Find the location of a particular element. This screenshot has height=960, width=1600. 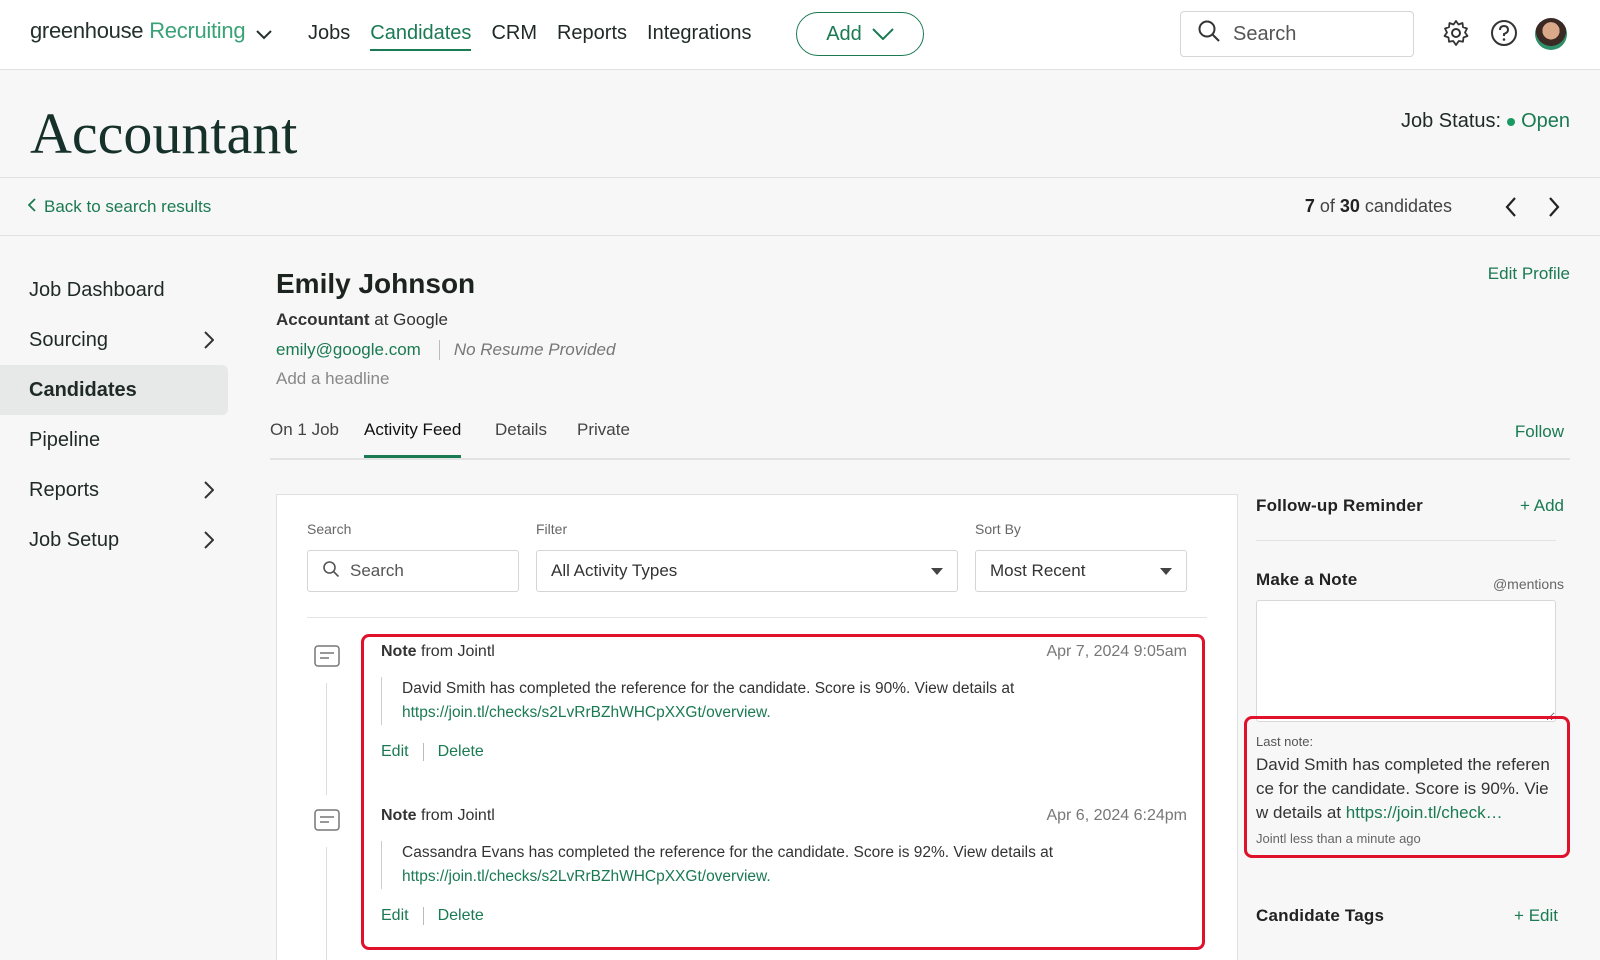

mentions-hint: @mentions is located at coordinates (1528, 584).